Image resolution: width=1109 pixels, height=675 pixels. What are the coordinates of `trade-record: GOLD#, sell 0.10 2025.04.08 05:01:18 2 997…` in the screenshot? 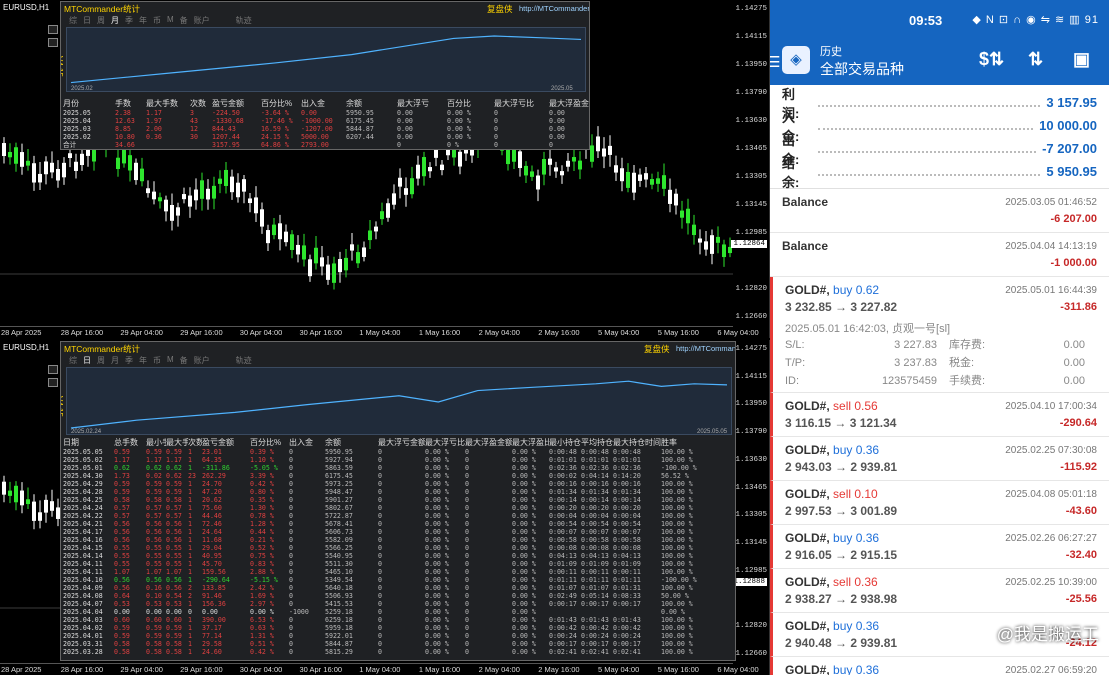 It's located at (939, 503).